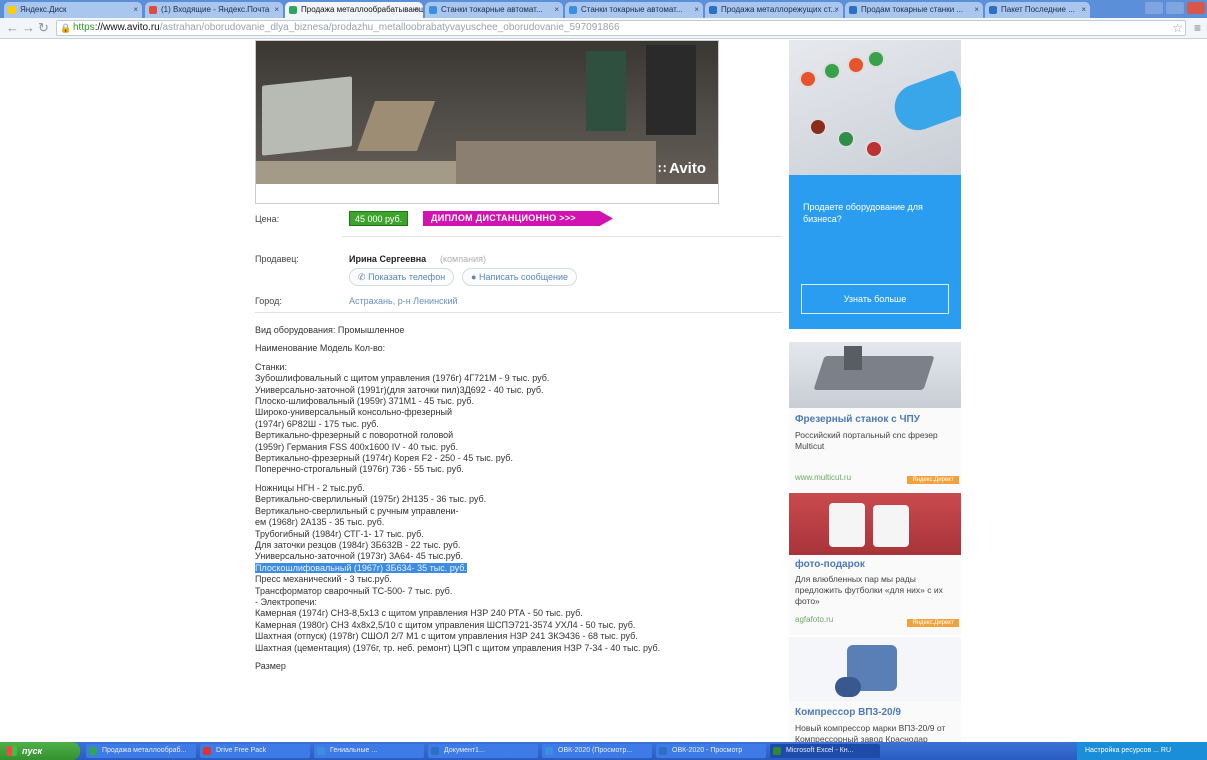 This screenshot has height=760, width=1207. I want to click on description-text: Вид оборудования: Промышленное, so click(330, 330).